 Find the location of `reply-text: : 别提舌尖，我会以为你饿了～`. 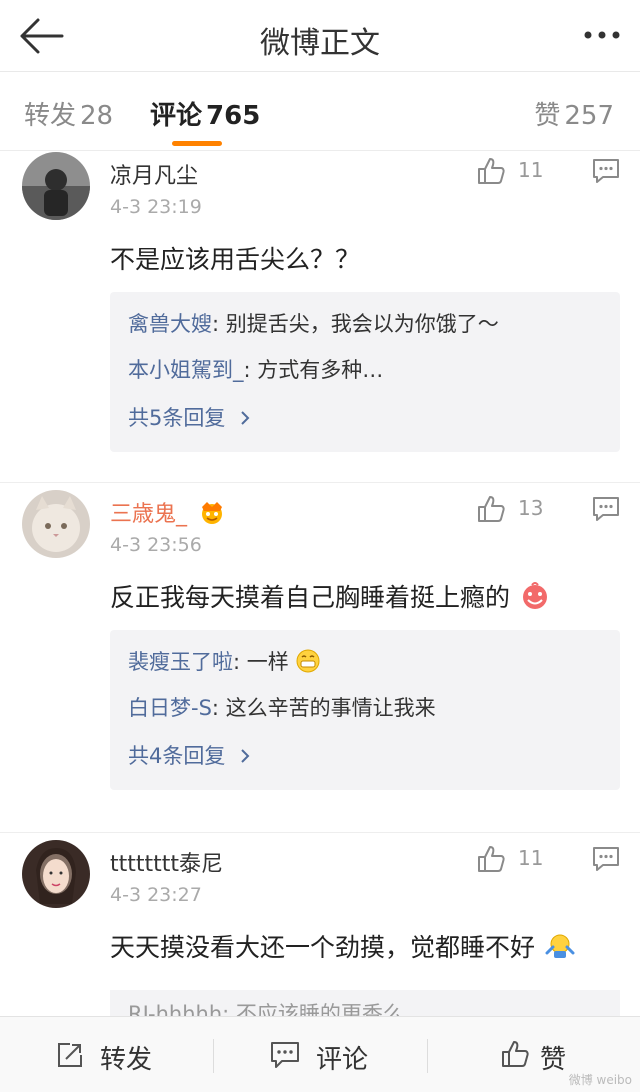

reply-text: : 别提舌尖，我会以为你饿了～ is located at coordinates (355, 324).